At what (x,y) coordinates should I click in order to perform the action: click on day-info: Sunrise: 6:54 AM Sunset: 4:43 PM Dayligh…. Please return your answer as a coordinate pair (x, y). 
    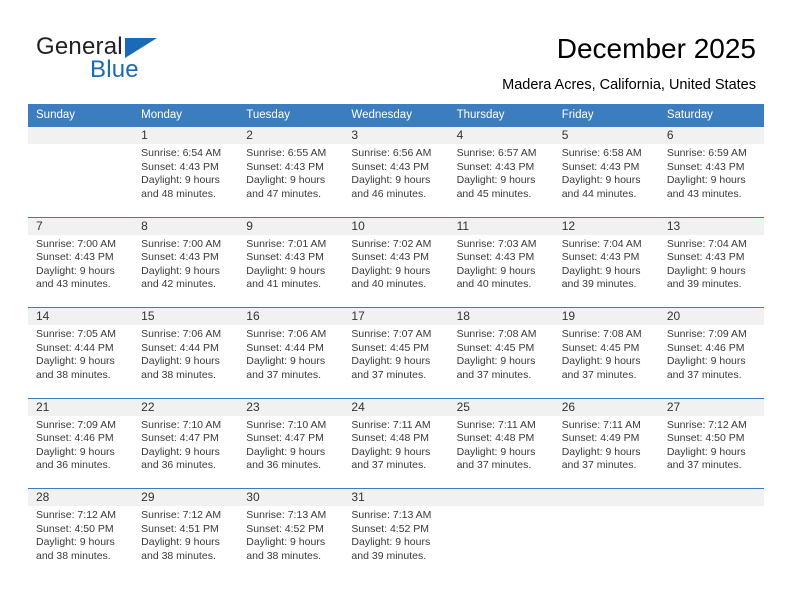
    Looking at the image, I should click on (185, 172).